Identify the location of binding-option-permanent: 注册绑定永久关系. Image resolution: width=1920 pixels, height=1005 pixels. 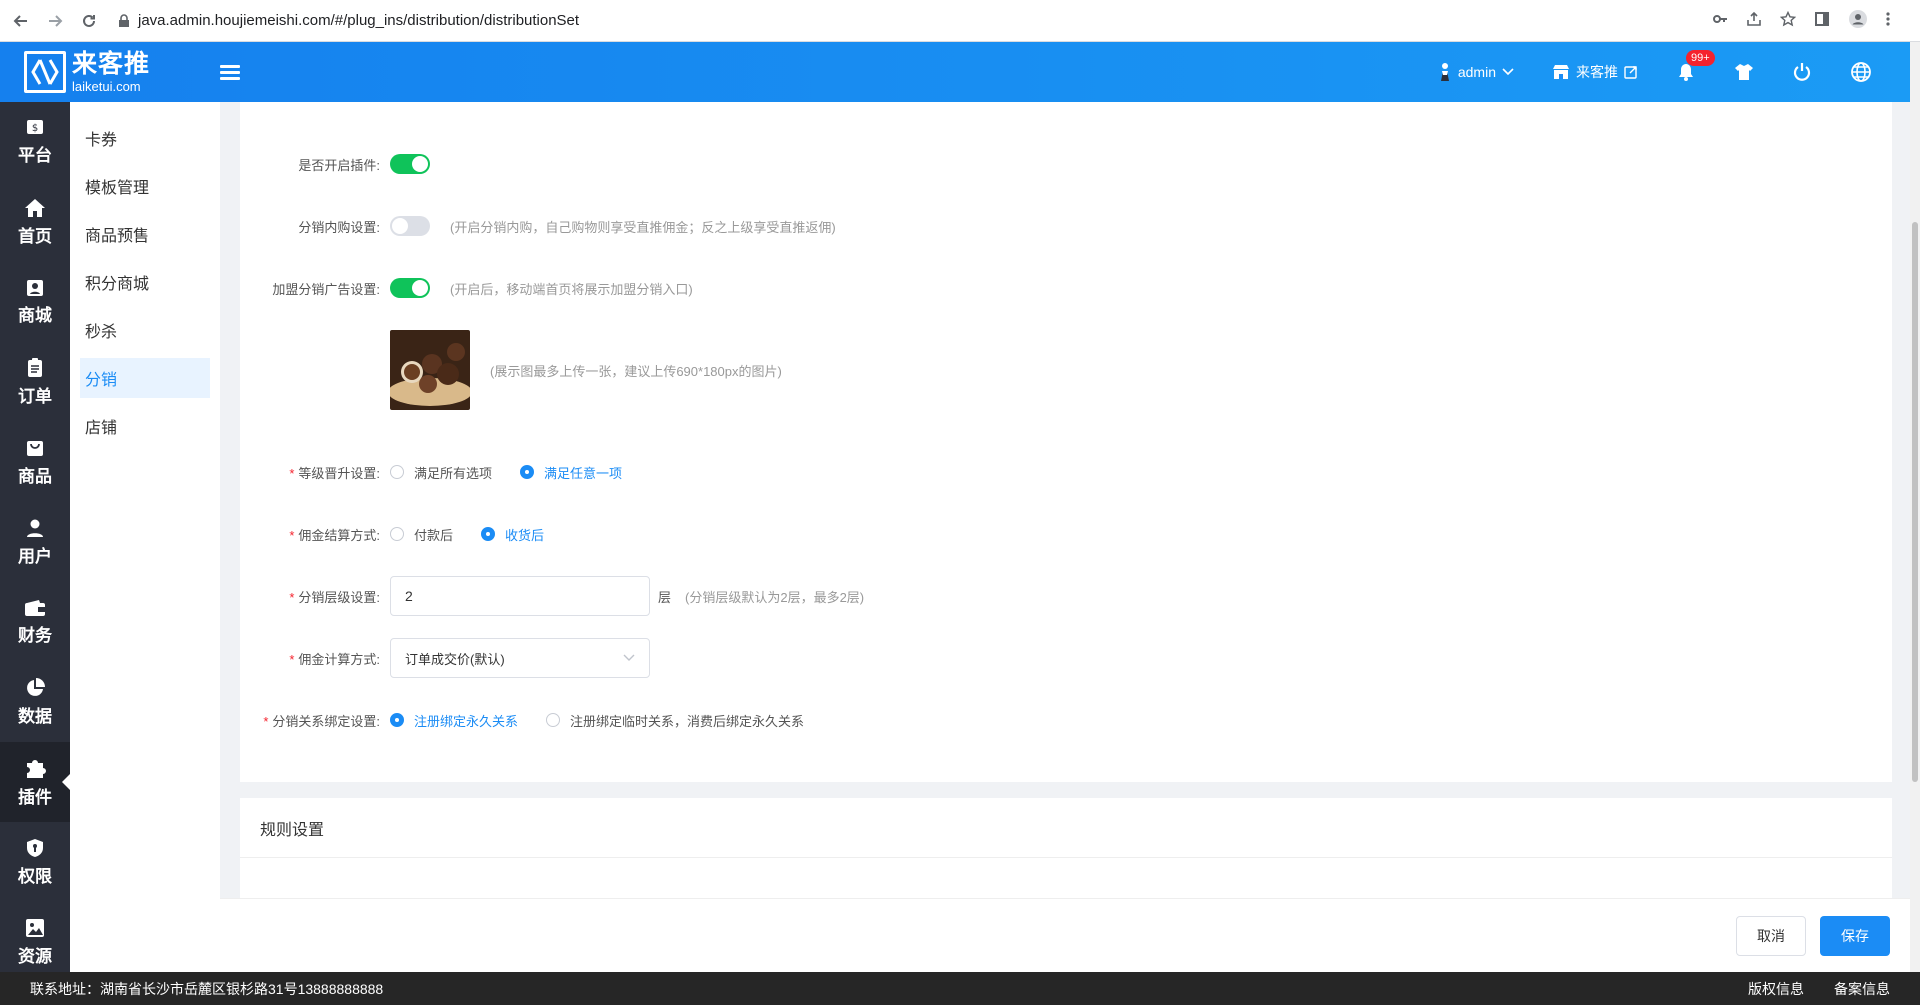
(454, 720).